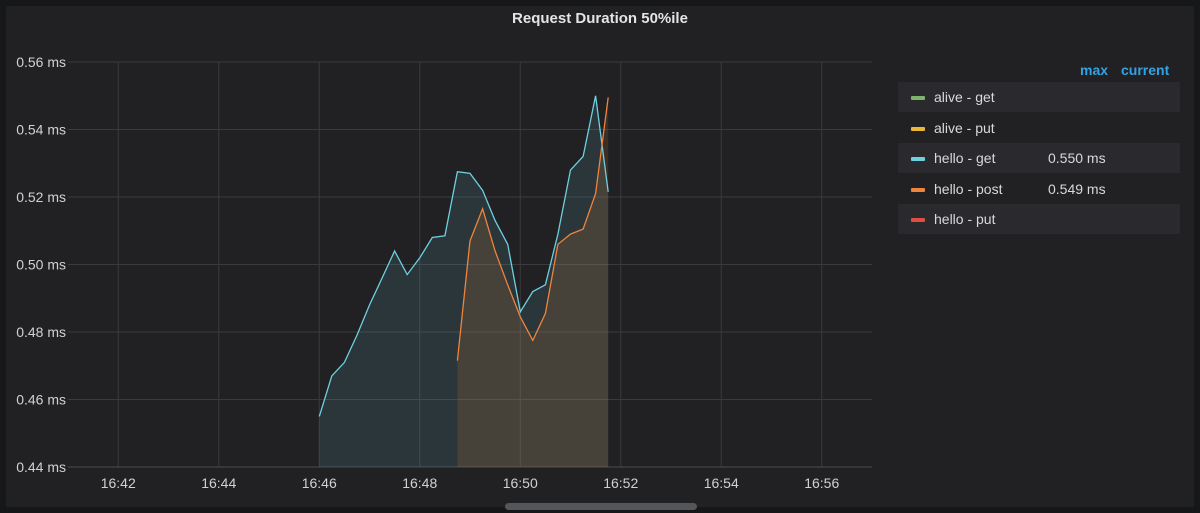 This screenshot has width=1200, height=513. Describe the element at coordinates (968, 189) in the screenshot. I see `legend-label: hello - post` at that location.